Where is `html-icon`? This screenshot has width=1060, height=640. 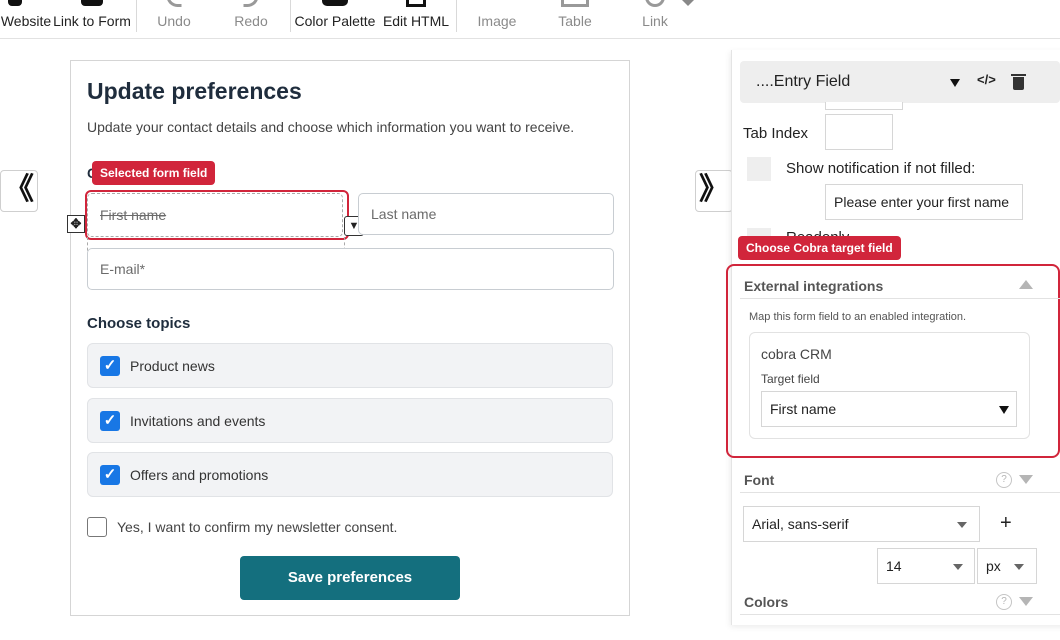 html-icon is located at coordinates (416, 3).